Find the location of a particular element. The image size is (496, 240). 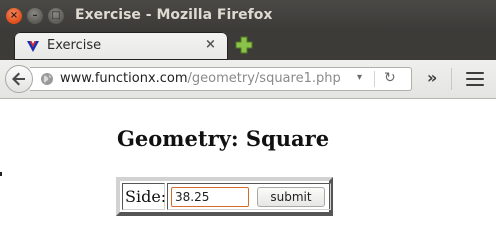

reload-icon: ↻ is located at coordinates (390, 78).